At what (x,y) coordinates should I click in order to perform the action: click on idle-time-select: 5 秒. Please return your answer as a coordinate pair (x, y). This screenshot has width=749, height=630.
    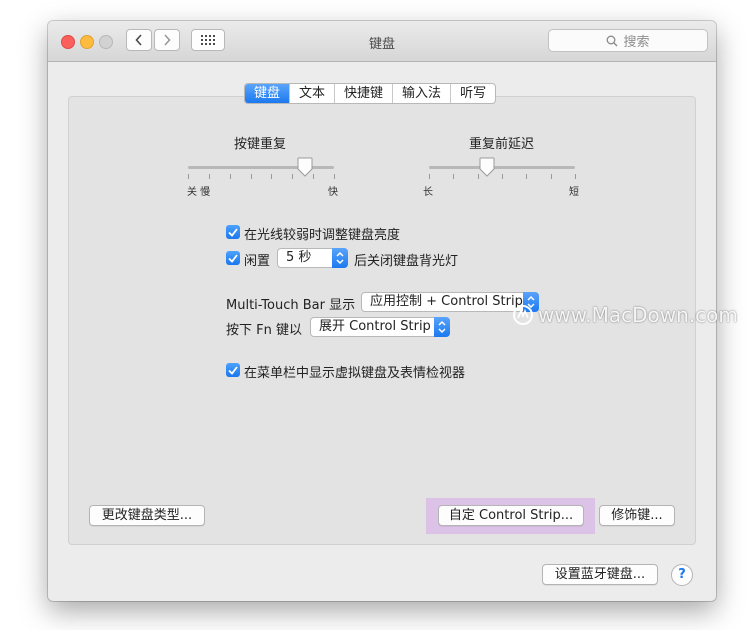
    Looking at the image, I should click on (312, 258).